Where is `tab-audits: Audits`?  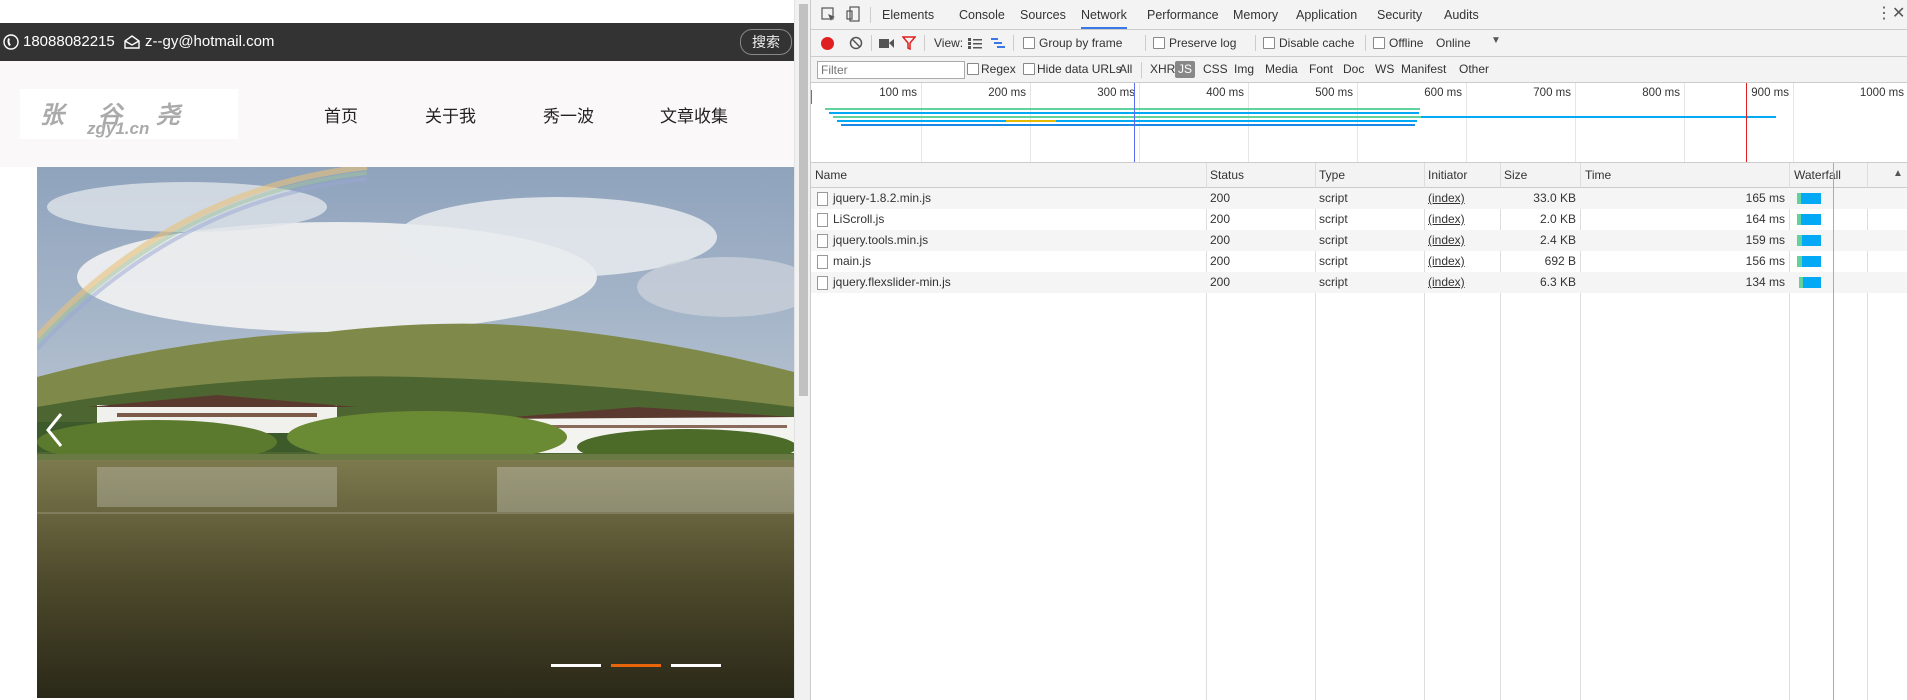
tab-audits: Audits is located at coordinates (1461, 14).